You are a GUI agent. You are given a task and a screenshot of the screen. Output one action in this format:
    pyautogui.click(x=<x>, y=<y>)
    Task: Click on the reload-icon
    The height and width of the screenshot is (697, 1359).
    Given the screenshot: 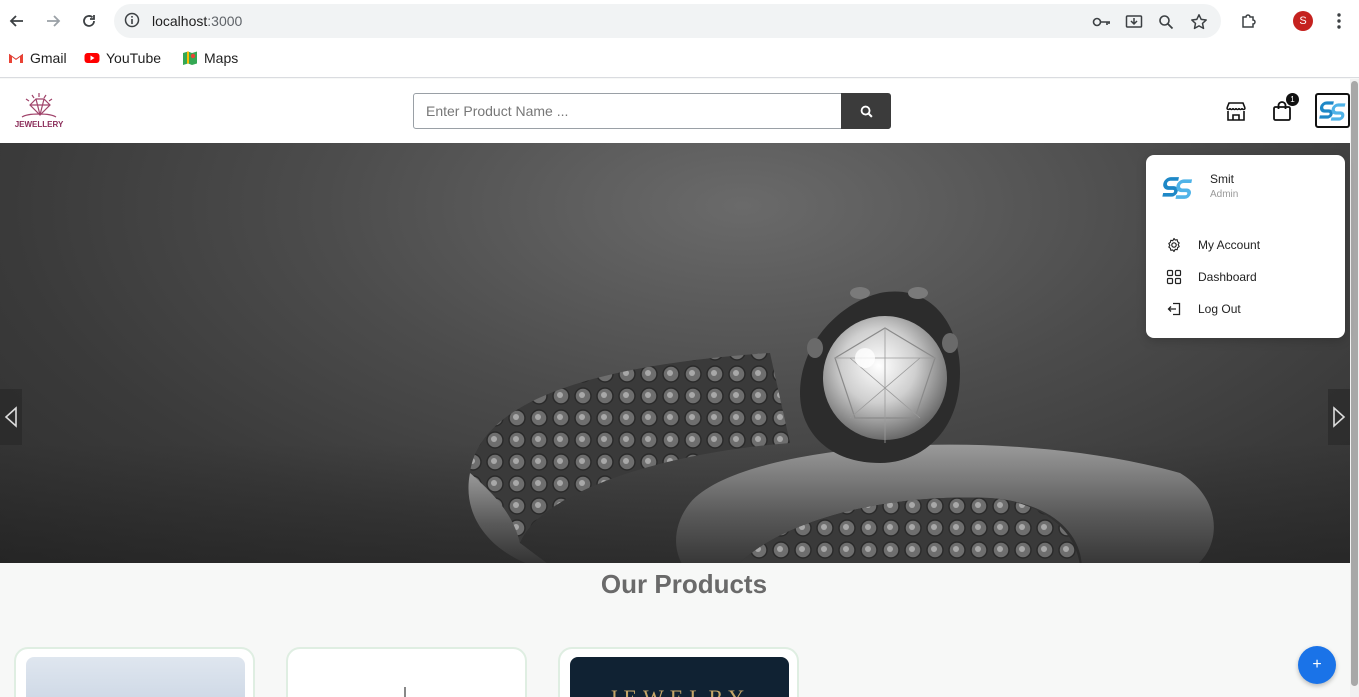 What is the action you would take?
    pyautogui.click(x=89, y=21)
    